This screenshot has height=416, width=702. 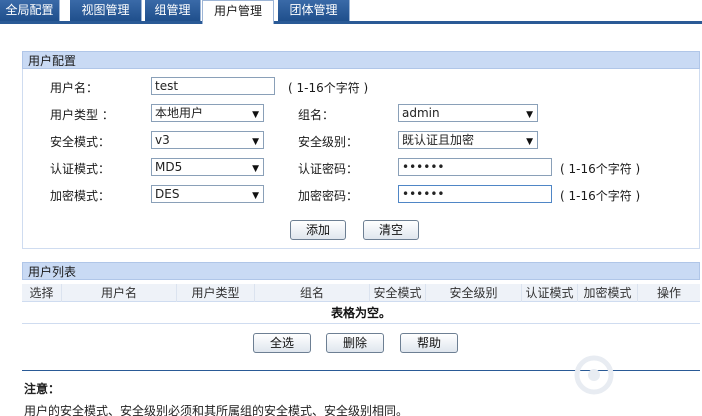 What do you see at coordinates (238, 12) in the screenshot?
I see `tab-user-management: 用户管理` at bounding box center [238, 12].